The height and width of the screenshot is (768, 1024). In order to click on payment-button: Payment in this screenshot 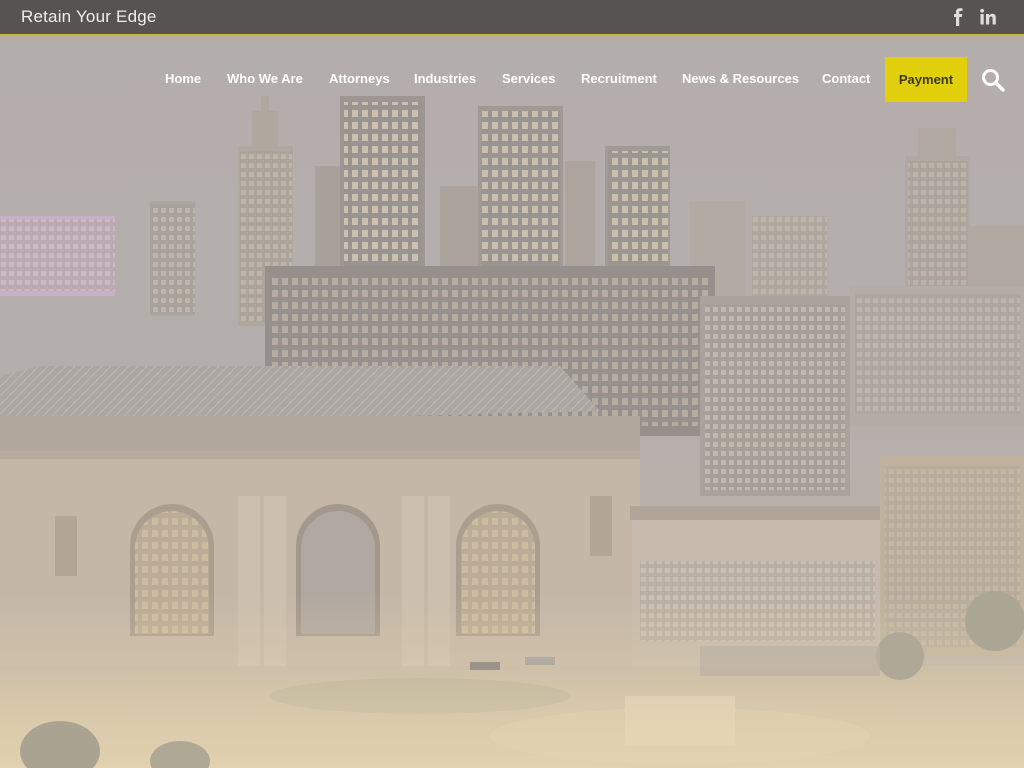, I will do `click(926, 79)`.